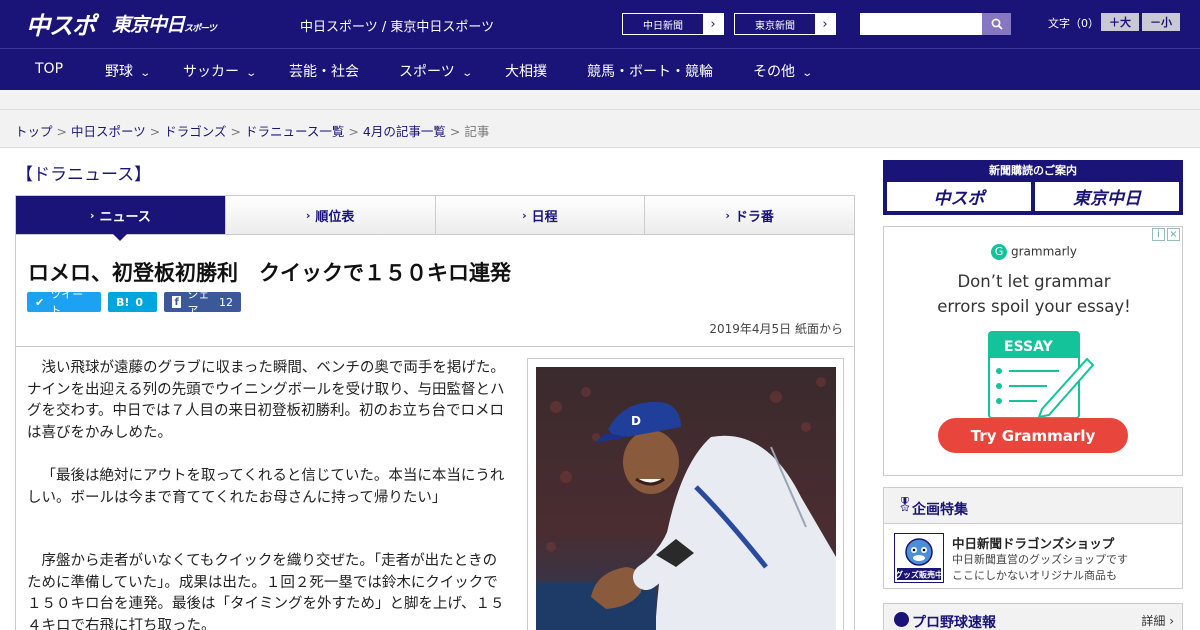  Describe the element at coordinates (1033, 506) in the screenshot. I see `feature-header: 🎖 企画特集` at that location.